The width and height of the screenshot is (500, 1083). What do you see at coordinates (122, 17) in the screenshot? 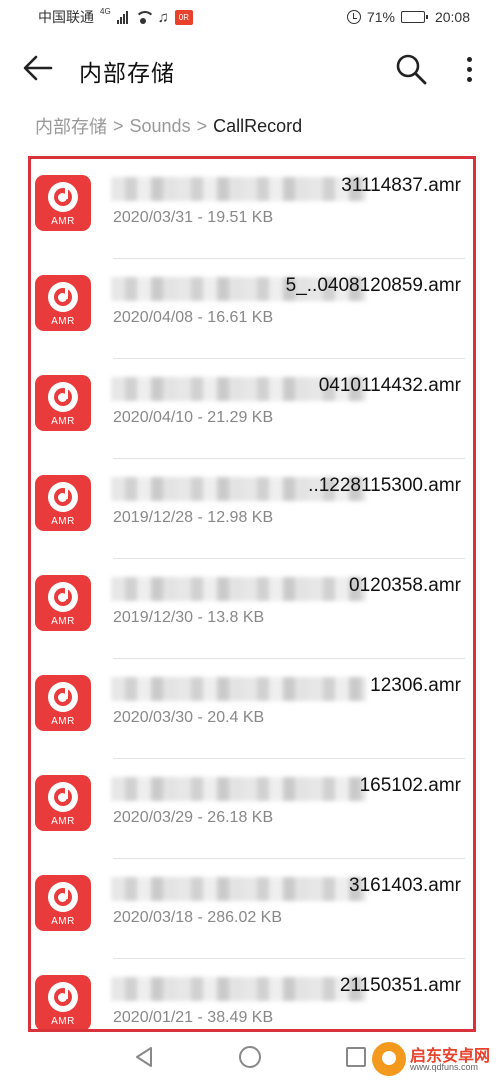
I see `signal-icon` at bounding box center [122, 17].